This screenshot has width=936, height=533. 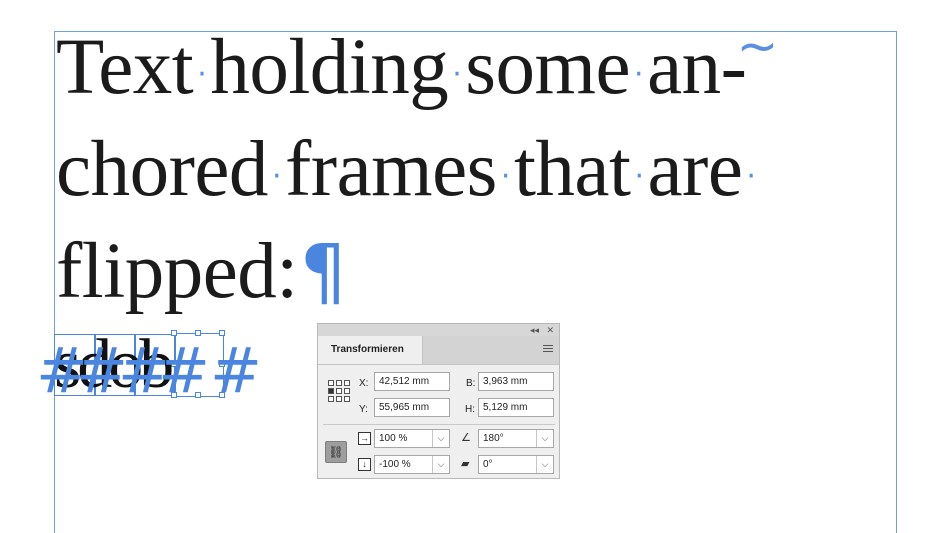 I want to click on word: holding, so click(x=329, y=67).